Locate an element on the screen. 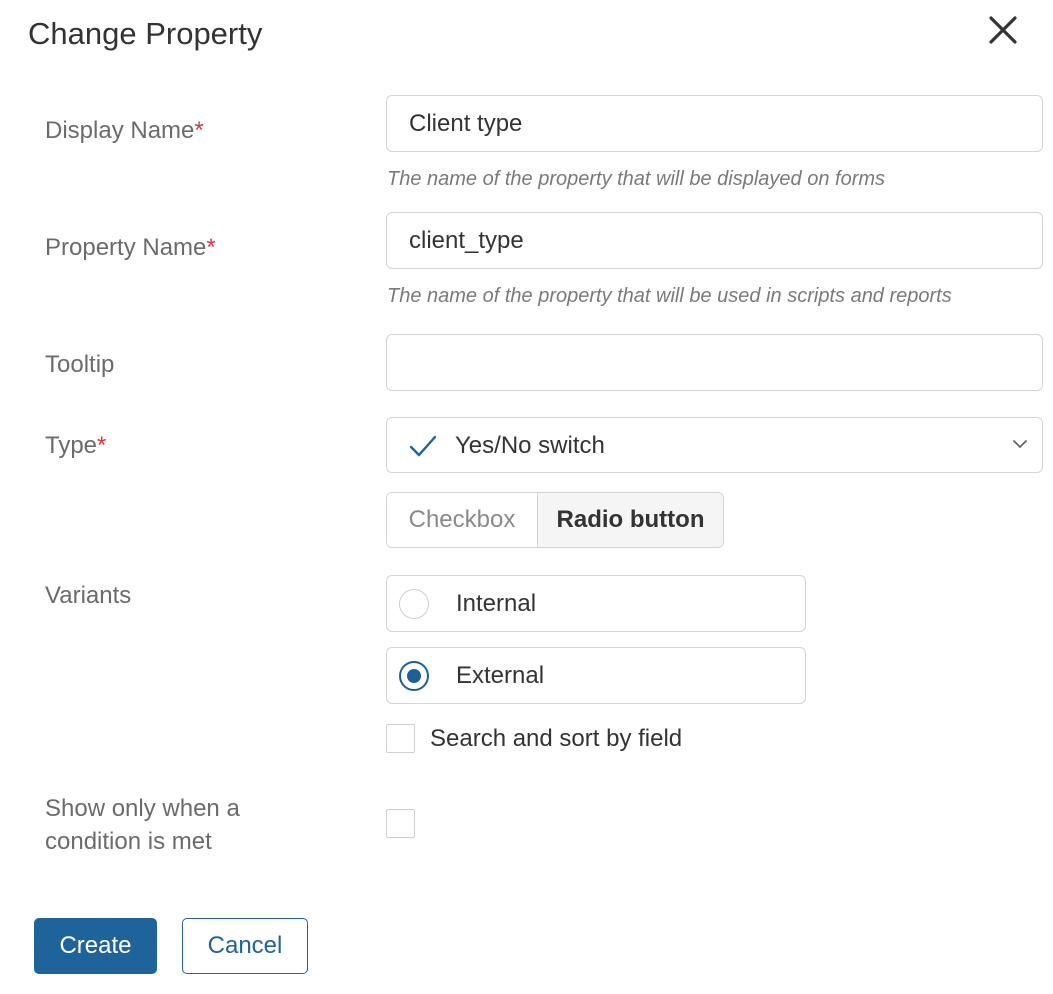 Image resolution: width=1053 pixels, height=994 pixels. search-sort-checkbox is located at coordinates (400, 738).